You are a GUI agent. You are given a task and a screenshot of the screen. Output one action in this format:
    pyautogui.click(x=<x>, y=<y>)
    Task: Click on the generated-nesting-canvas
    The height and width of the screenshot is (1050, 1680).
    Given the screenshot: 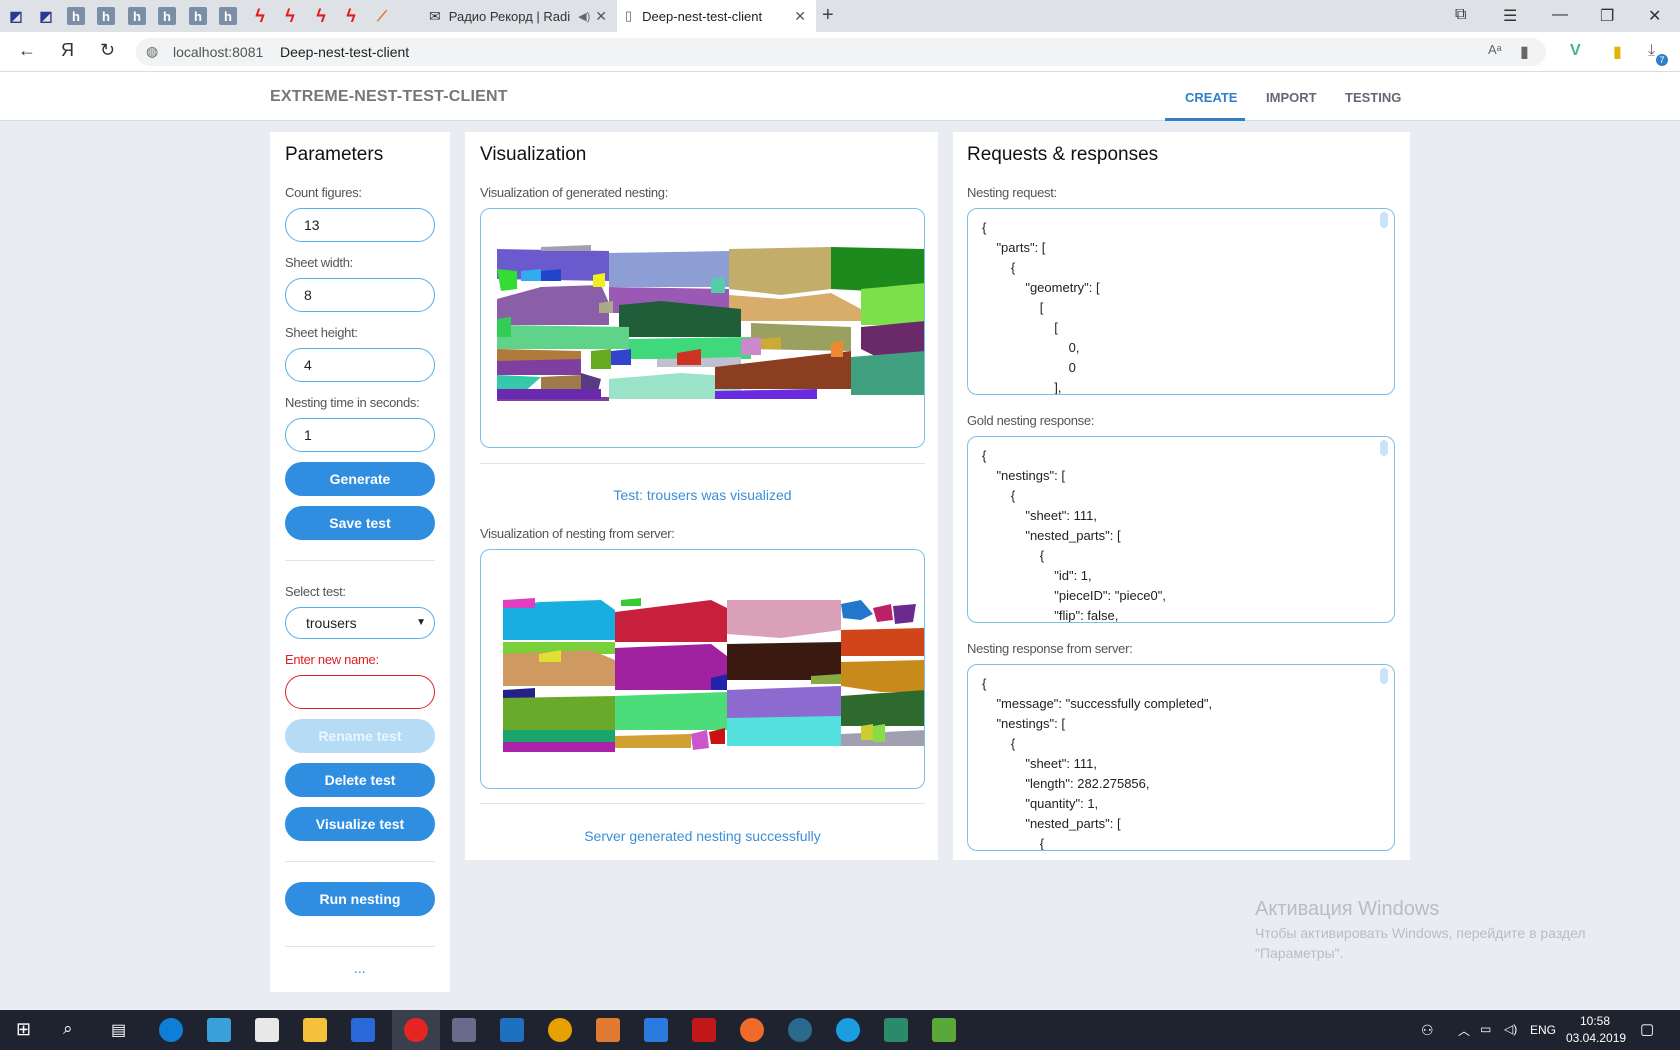 What is the action you would take?
    pyautogui.click(x=702, y=328)
    